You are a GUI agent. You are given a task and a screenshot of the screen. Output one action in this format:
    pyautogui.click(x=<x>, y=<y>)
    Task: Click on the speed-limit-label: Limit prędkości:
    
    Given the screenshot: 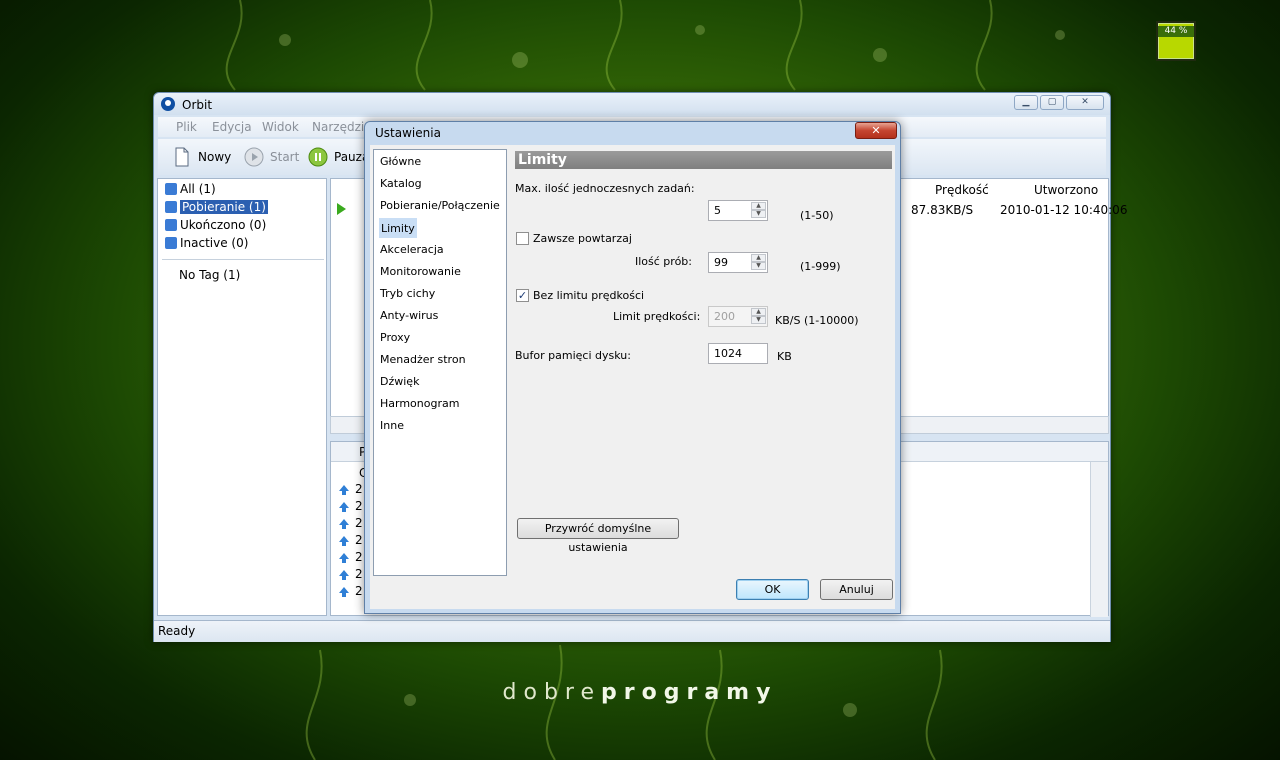 What is the action you would take?
    pyautogui.click(x=657, y=316)
    